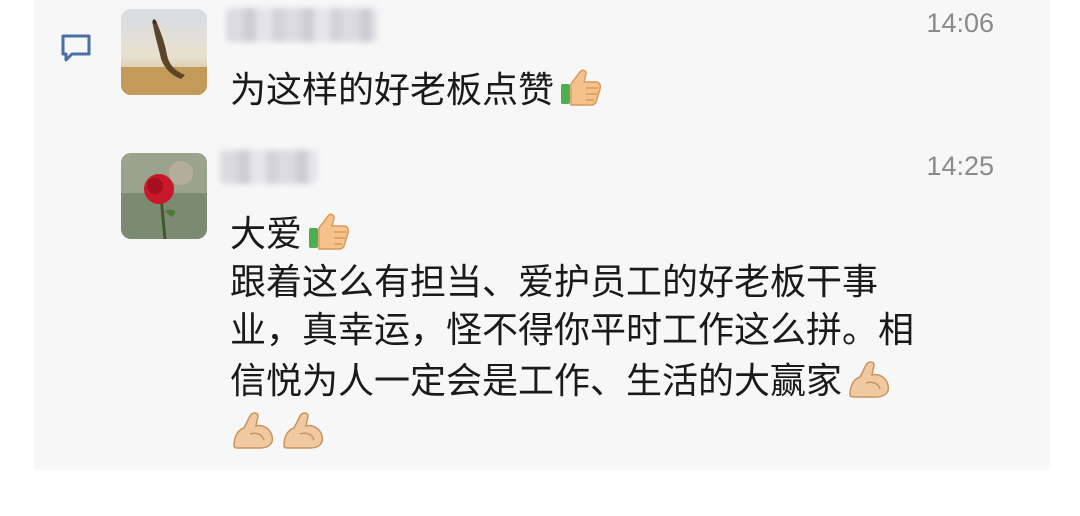 This screenshot has height=516, width=1080. I want to click on comment-line: 大爱, so click(266, 234).